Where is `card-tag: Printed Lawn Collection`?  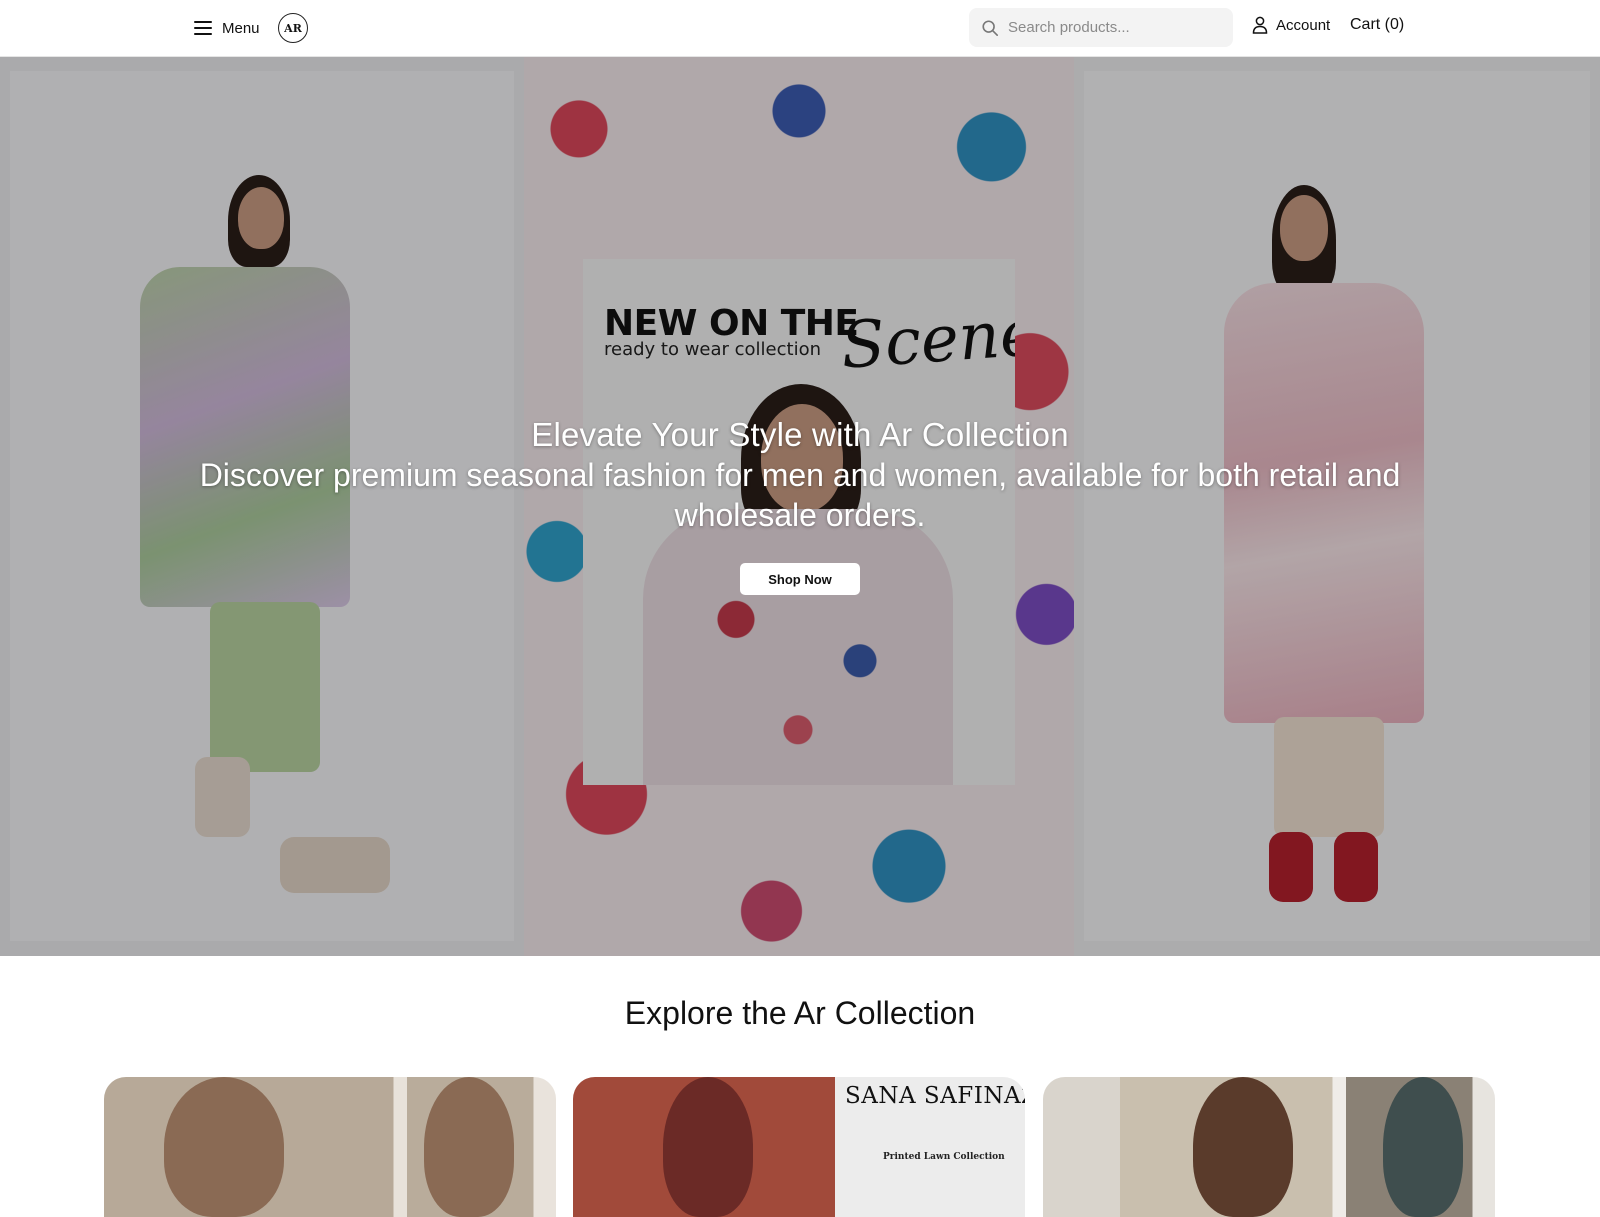
card-tag: Printed Lawn Collection is located at coordinates (944, 1157).